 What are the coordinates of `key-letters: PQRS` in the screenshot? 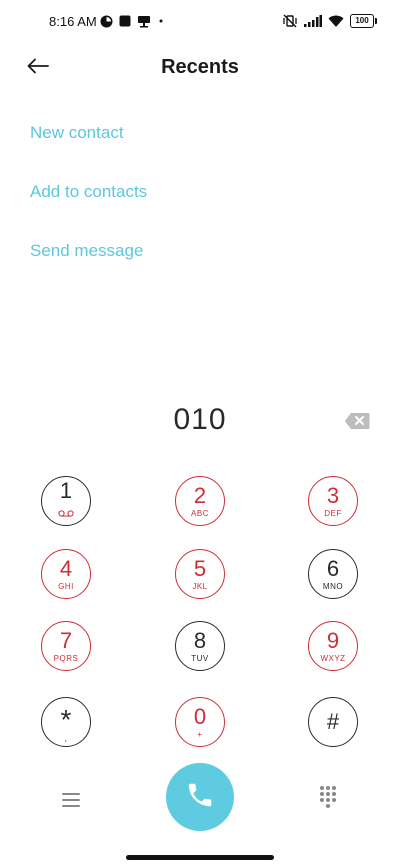 It's located at (66, 658).